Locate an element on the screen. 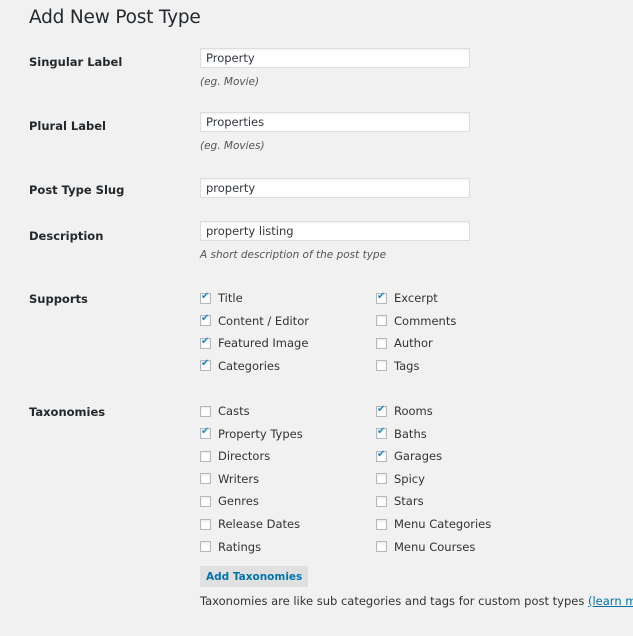 Image resolution: width=633 pixels, height=636 pixels. checkbox-label: Stars is located at coordinates (409, 501).